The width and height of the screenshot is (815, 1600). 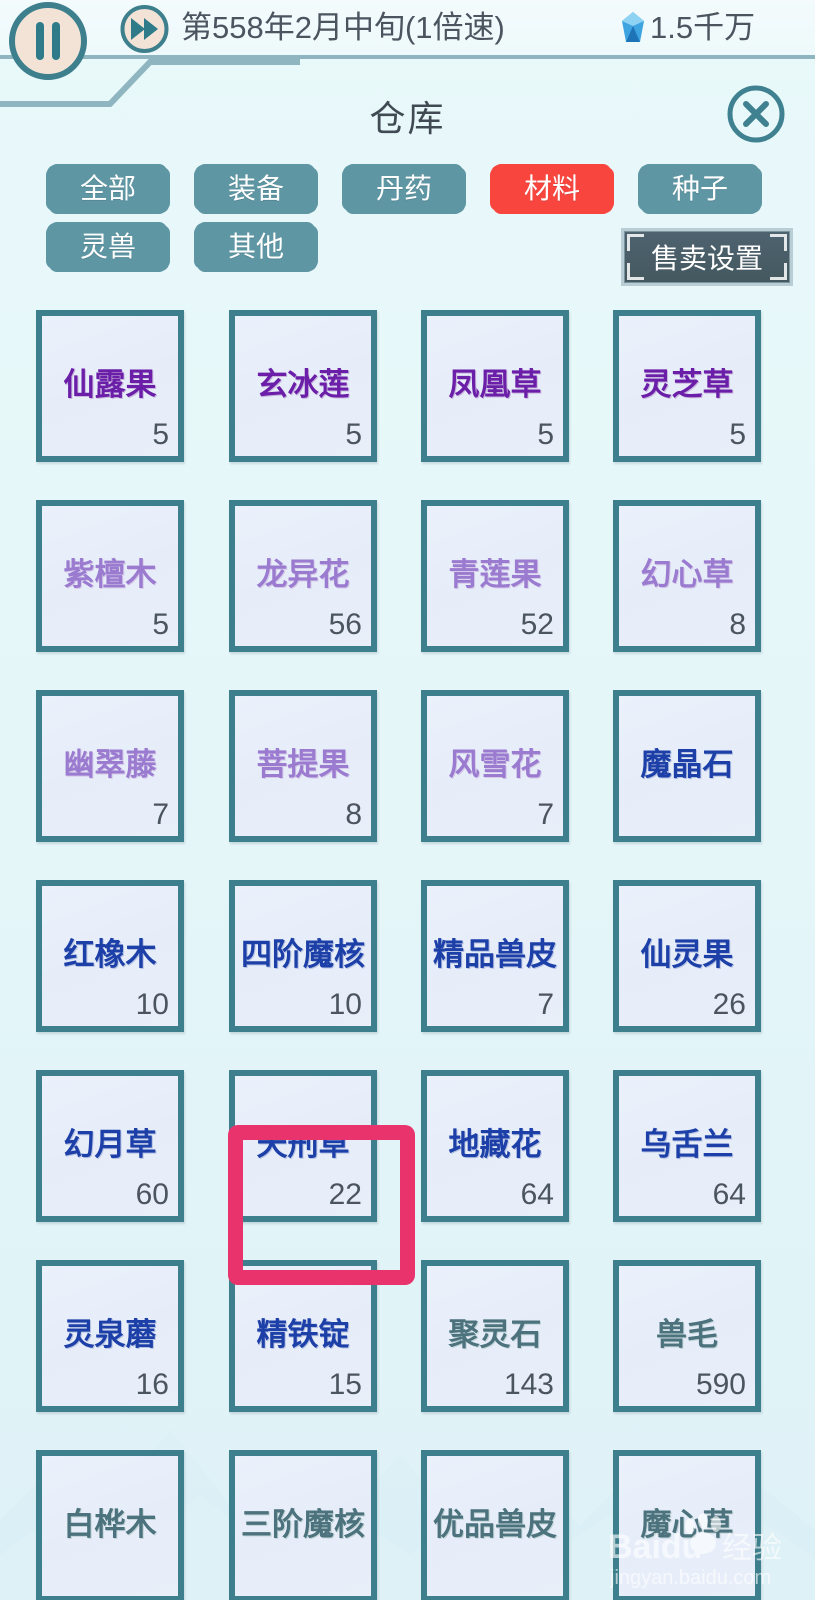 I want to click on item-name: 白桦木, so click(x=110, y=1524).